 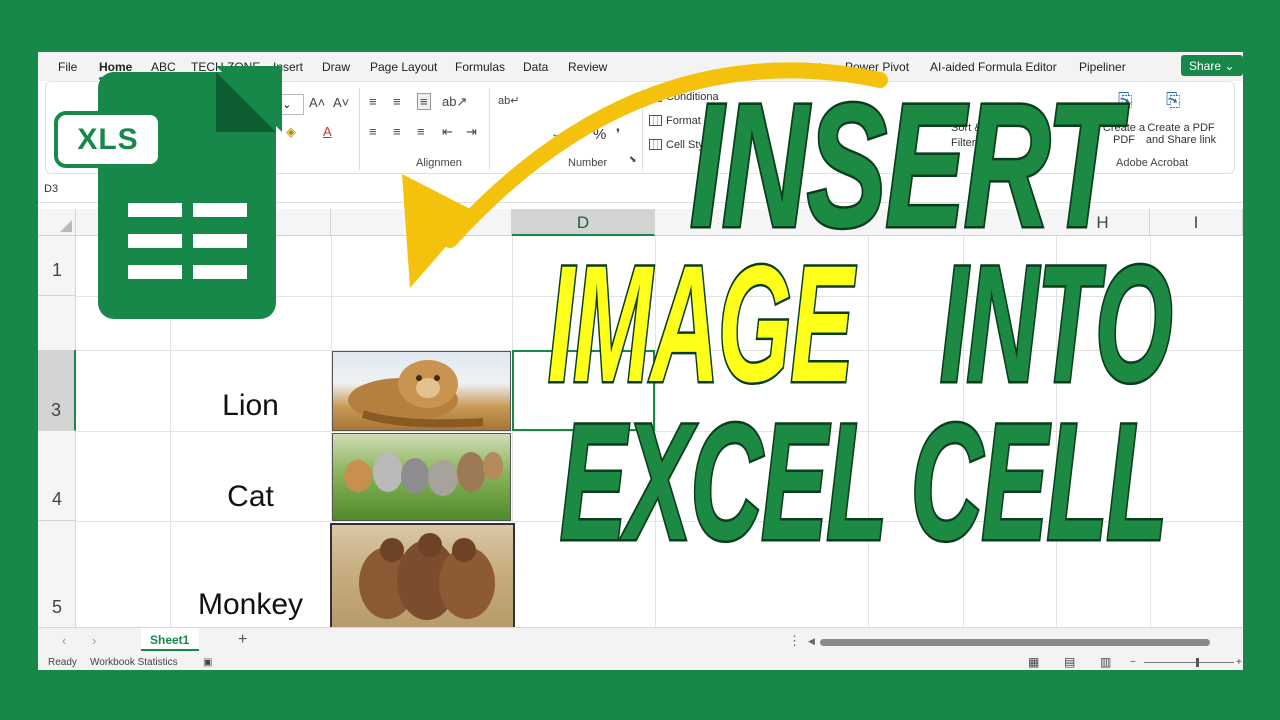 I want to click on create-pdf-share-icon: ⎘, so click(x=1173, y=100).